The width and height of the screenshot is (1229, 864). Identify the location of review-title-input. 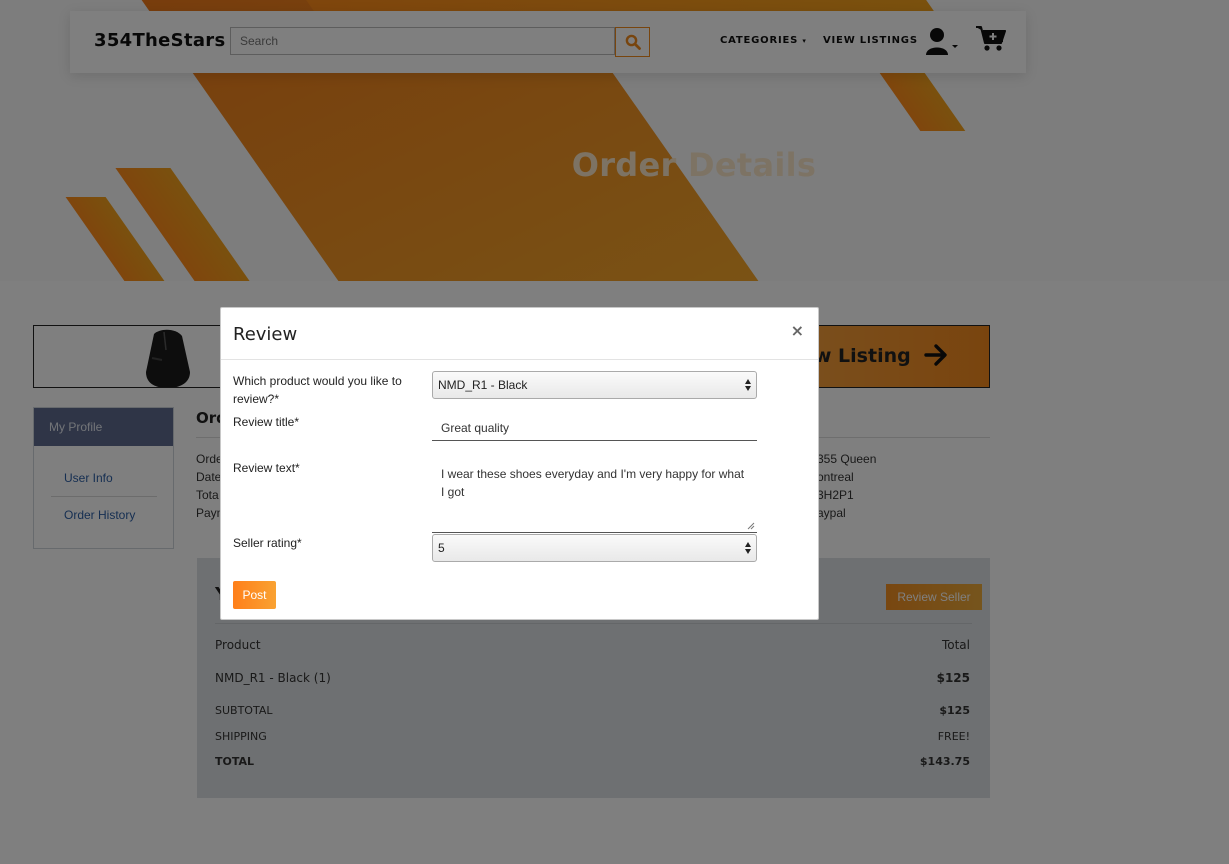
(594, 428).